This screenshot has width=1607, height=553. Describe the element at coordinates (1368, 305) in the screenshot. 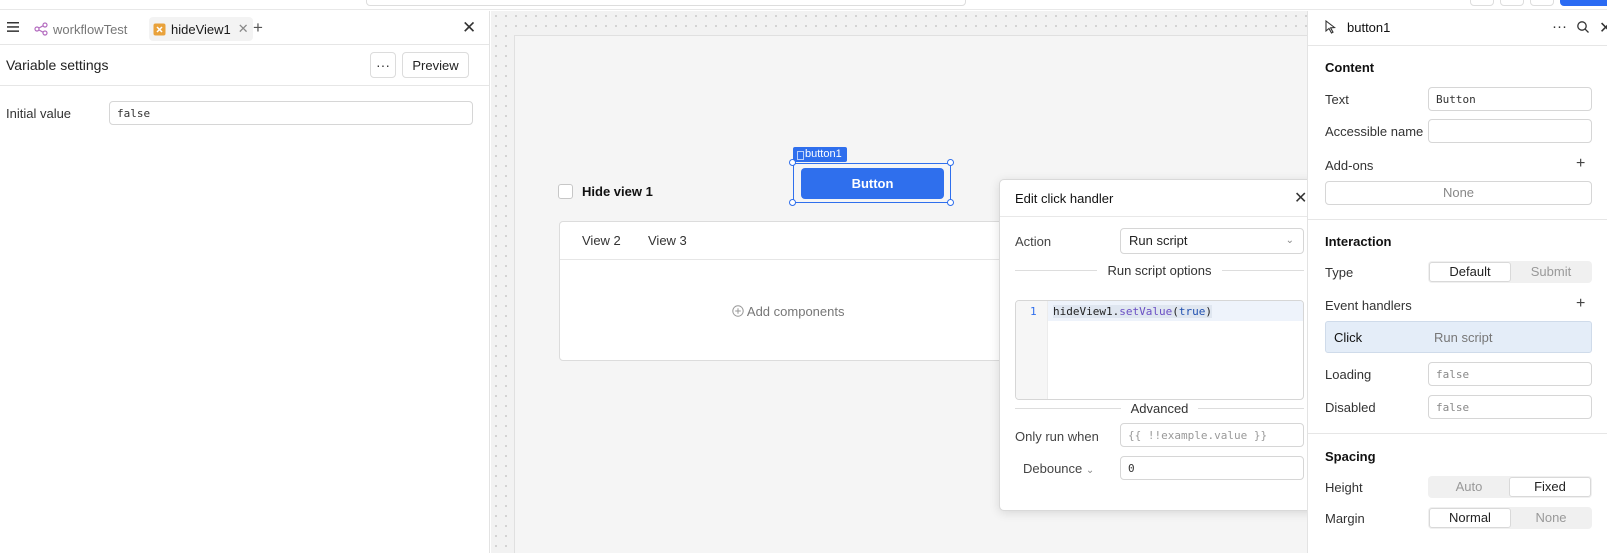

I see `event-handlers-label: Event handlers` at that location.